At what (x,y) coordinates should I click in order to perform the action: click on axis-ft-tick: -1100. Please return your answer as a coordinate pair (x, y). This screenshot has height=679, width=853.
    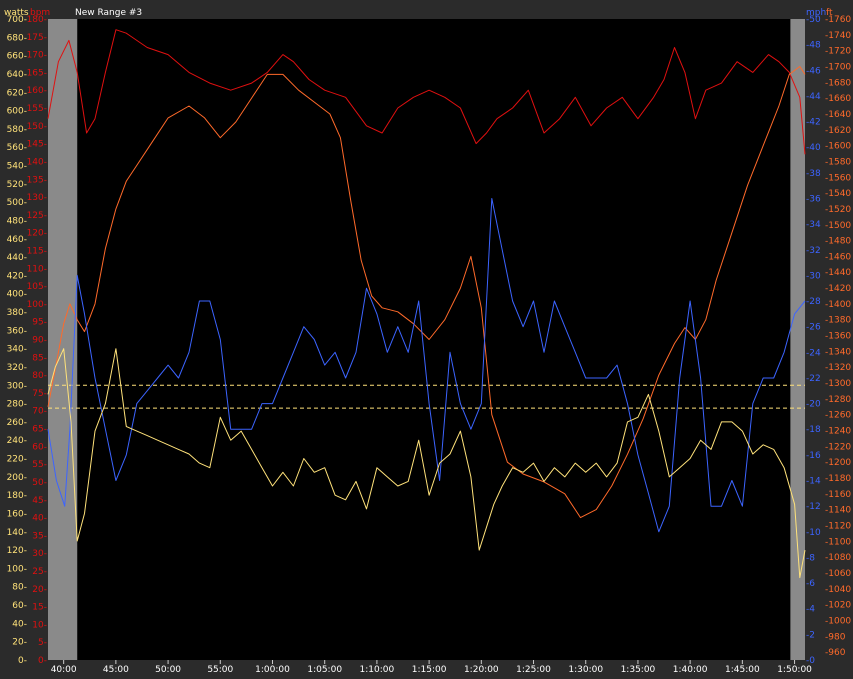
    Looking at the image, I should click on (838, 542).